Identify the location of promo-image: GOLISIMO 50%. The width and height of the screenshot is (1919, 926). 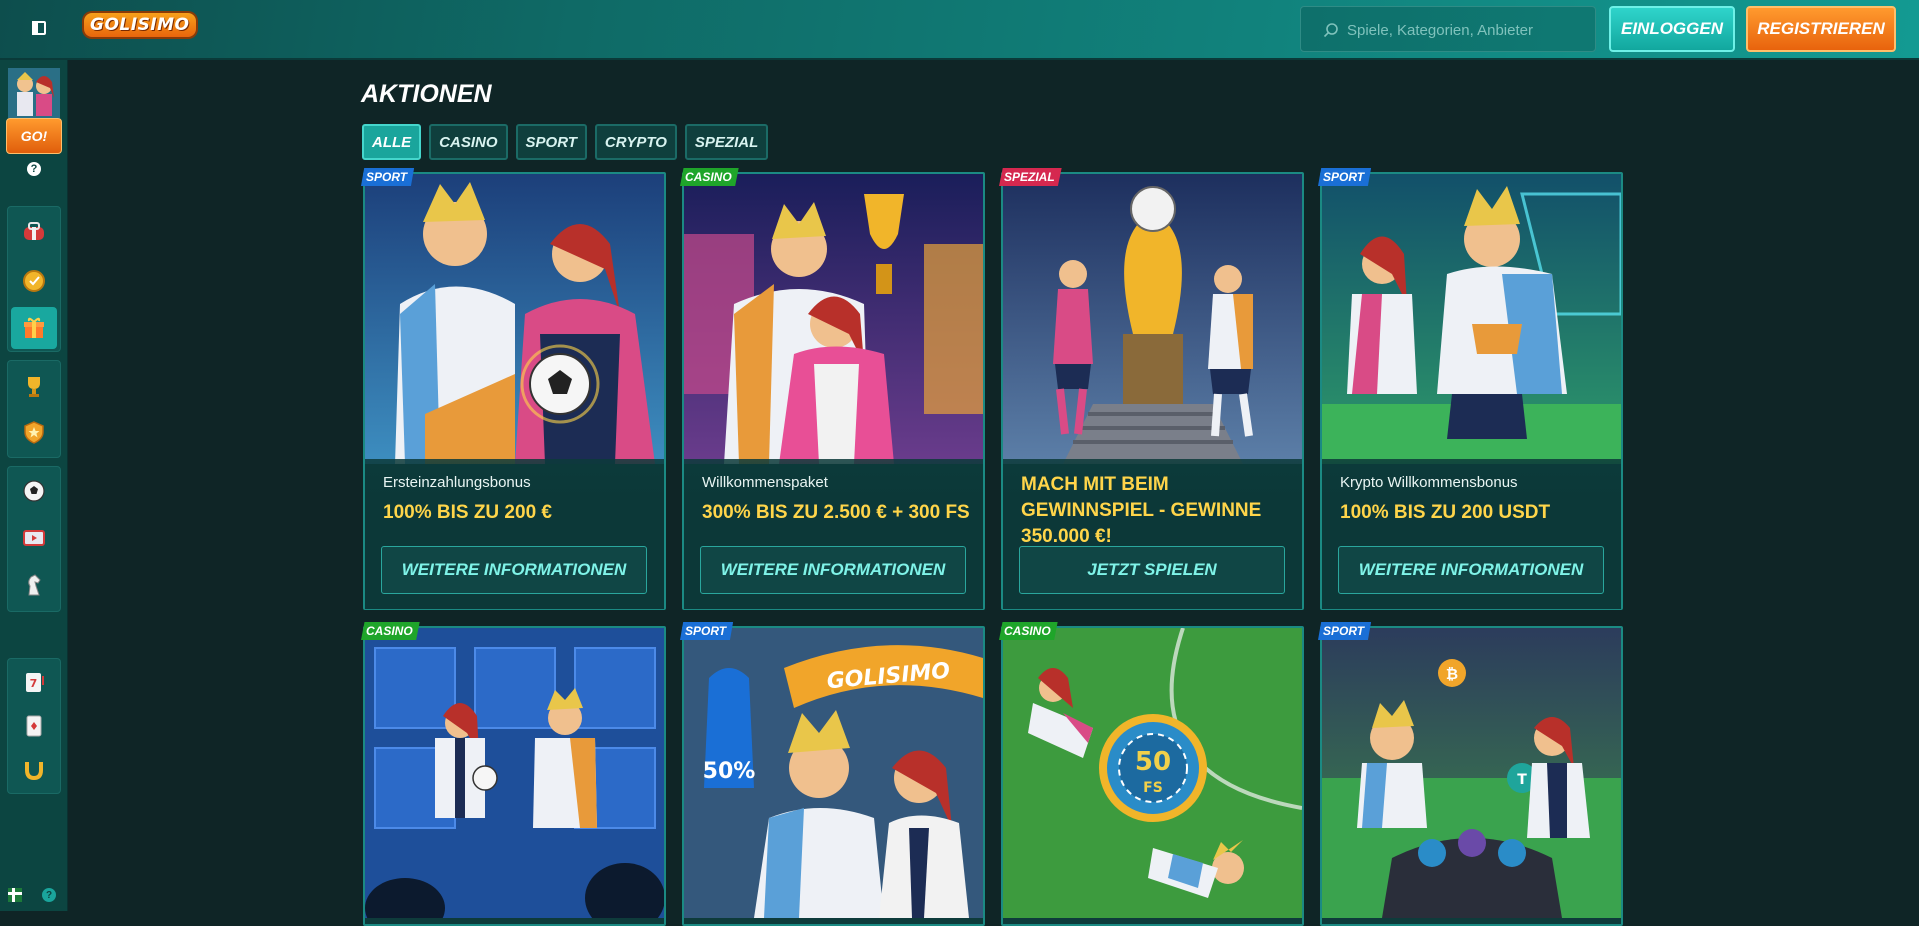
(833, 773).